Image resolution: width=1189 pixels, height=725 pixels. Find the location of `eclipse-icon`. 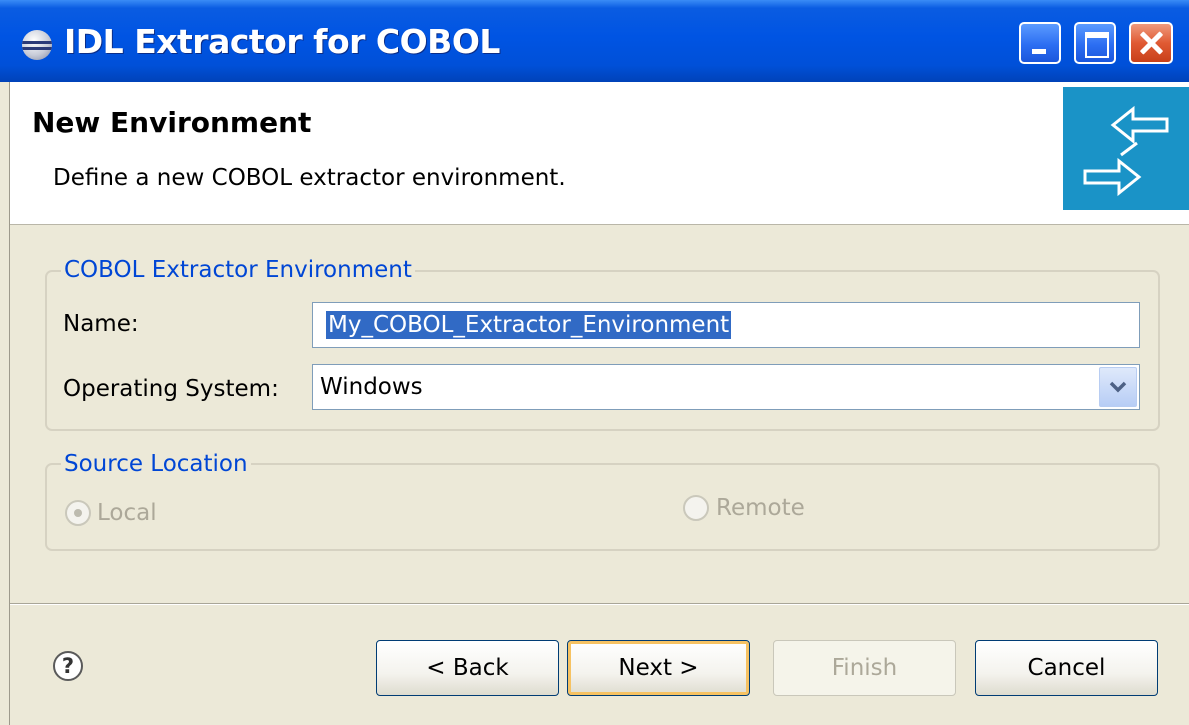

eclipse-icon is located at coordinates (37, 45).